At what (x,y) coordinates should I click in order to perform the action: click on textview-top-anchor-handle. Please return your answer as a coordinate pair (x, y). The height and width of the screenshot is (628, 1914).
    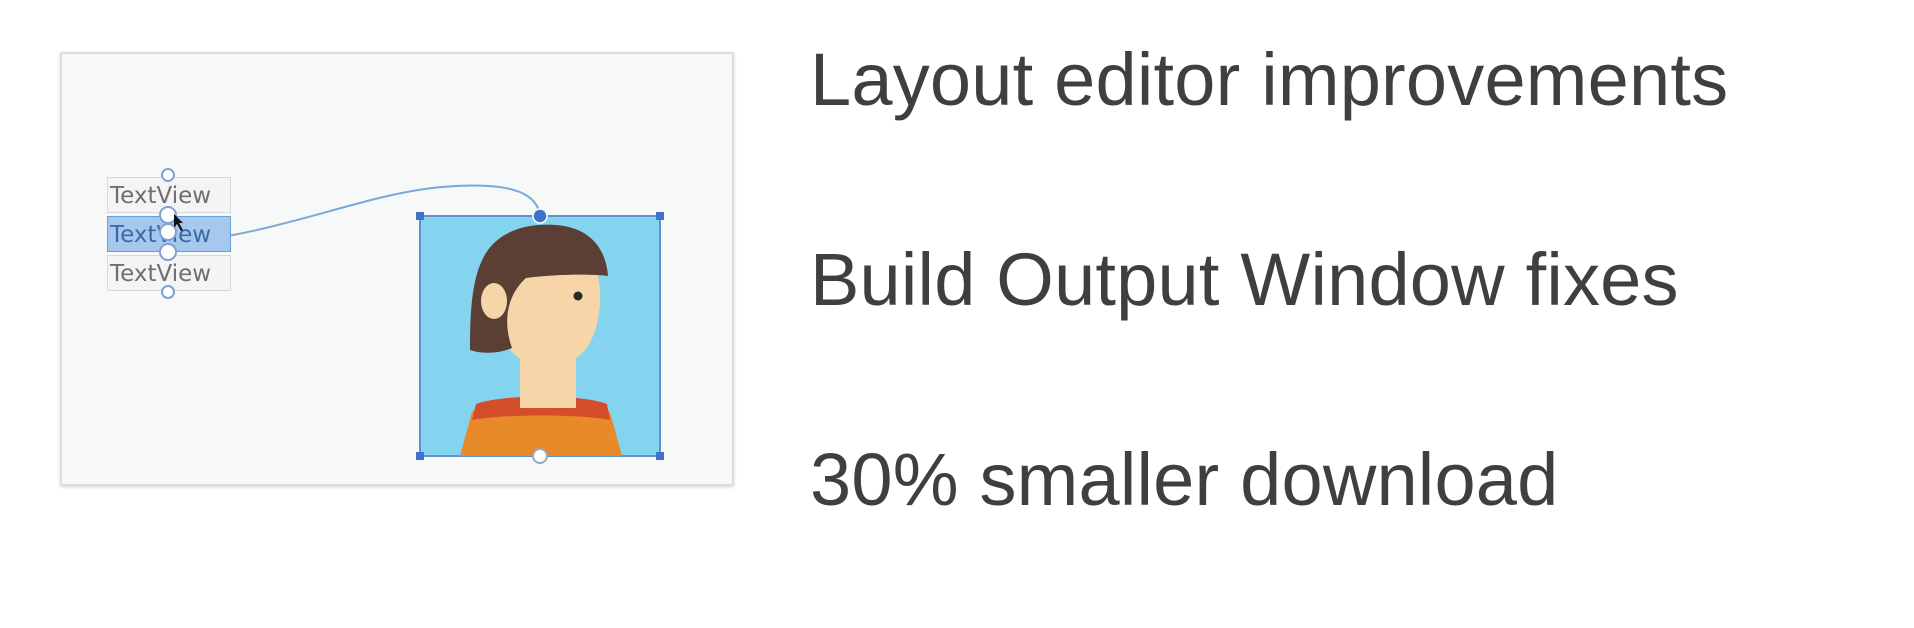
    Looking at the image, I should click on (168, 175).